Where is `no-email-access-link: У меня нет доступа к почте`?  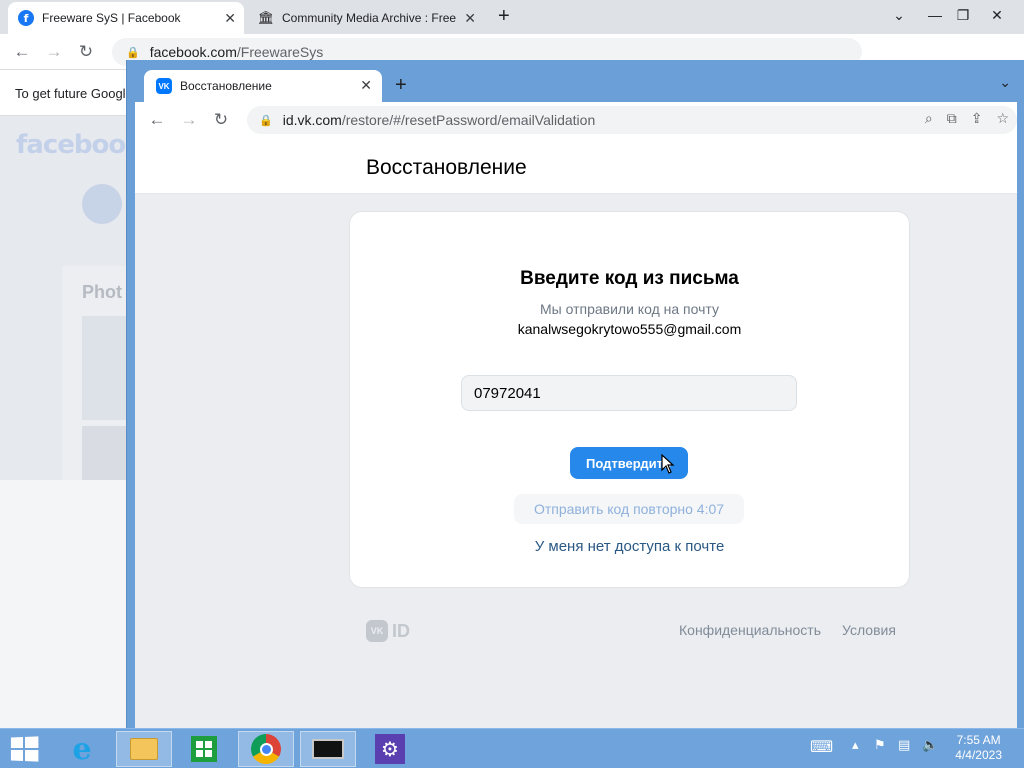 no-email-access-link: У меня нет доступа к почте is located at coordinates (629, 546).